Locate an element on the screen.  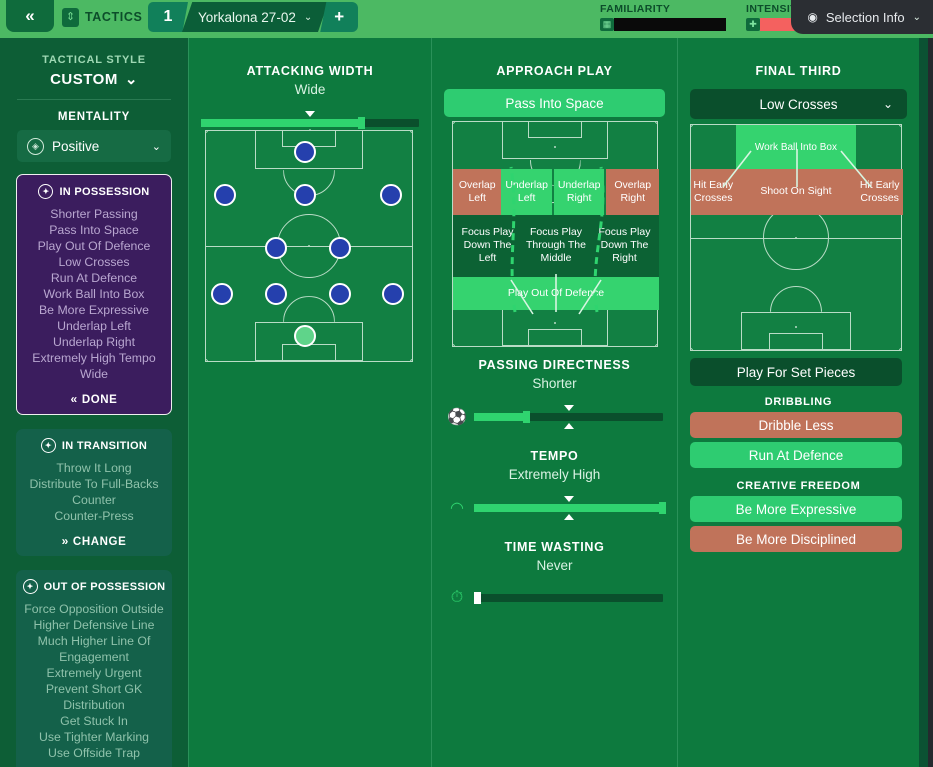
player-defender-right is located at coordinates (393, 294).